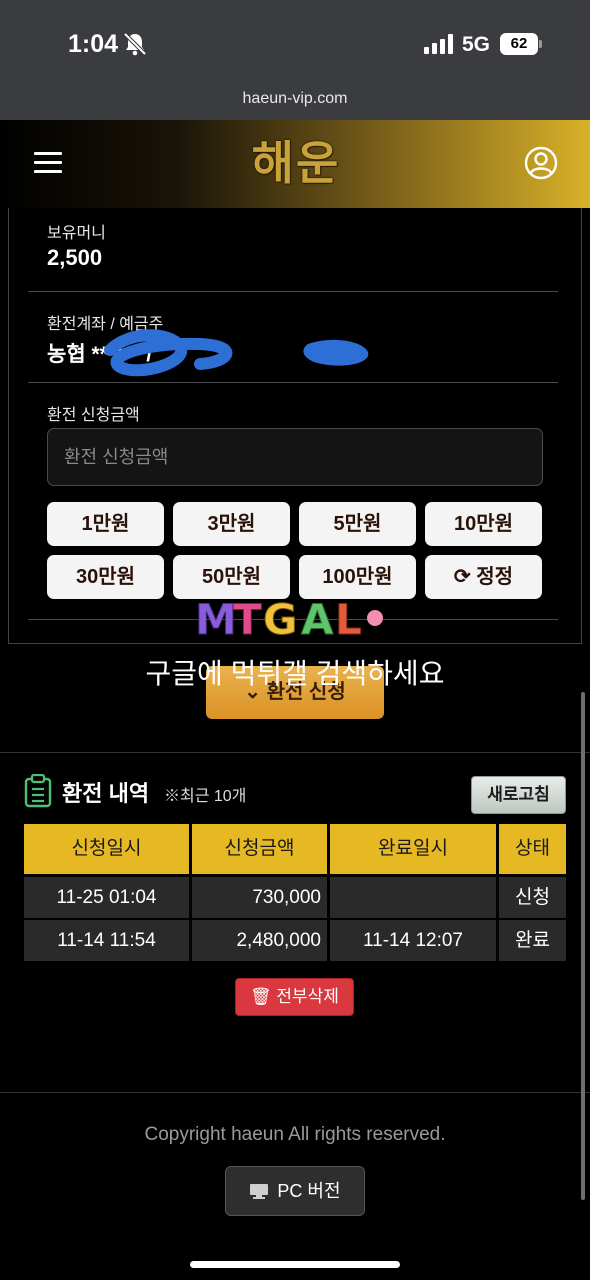 Image resolution: width=590 pixels, height=1280 pixels. Describe the element at coordinates (295, 1092) in the screenshot. I see `footer-divider` at that location.